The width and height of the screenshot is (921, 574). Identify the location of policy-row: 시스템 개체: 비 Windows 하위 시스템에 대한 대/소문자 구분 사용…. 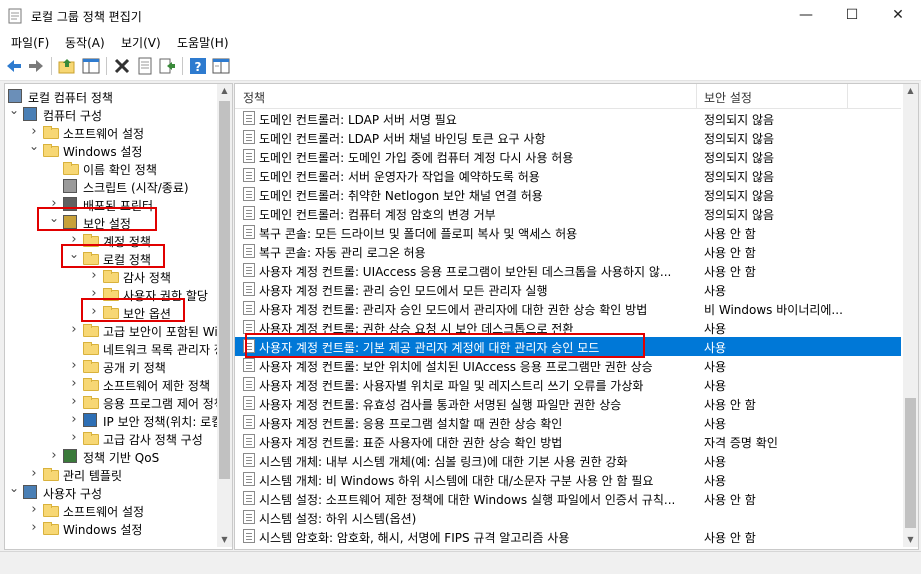
(568, 479).